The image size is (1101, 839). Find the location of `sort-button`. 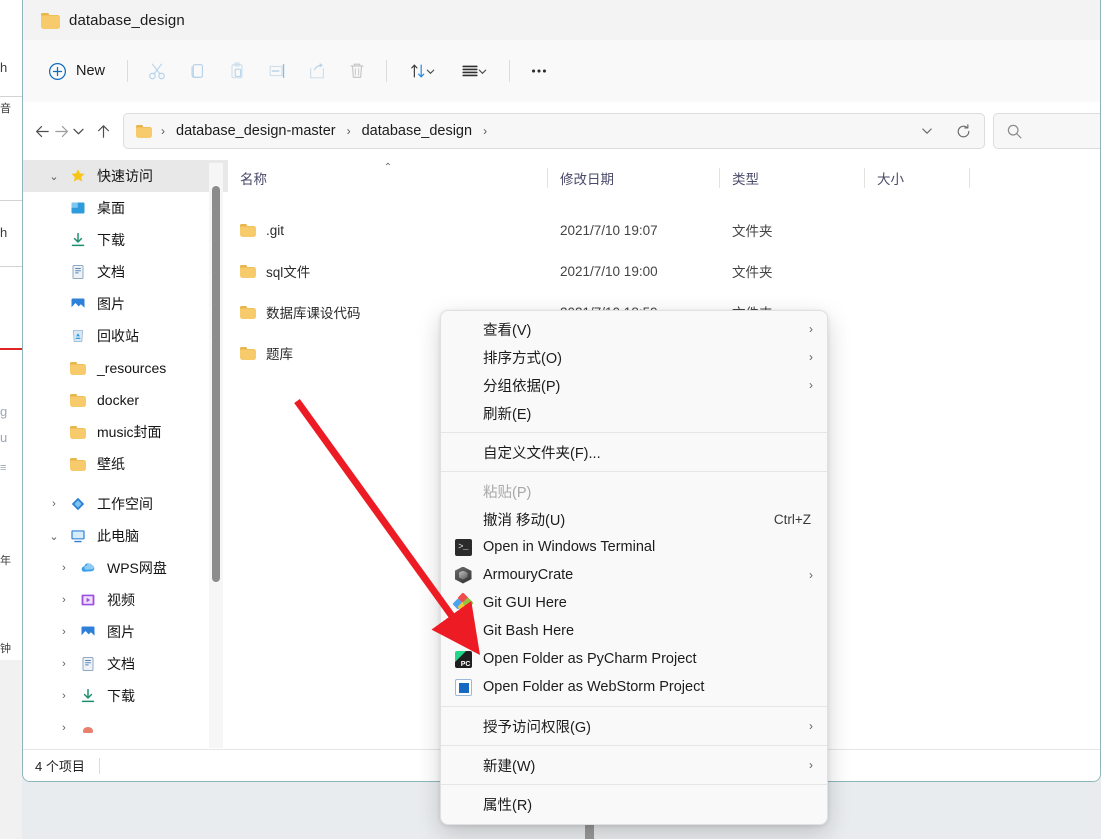

sort-button is located at coordinates (422, 71).